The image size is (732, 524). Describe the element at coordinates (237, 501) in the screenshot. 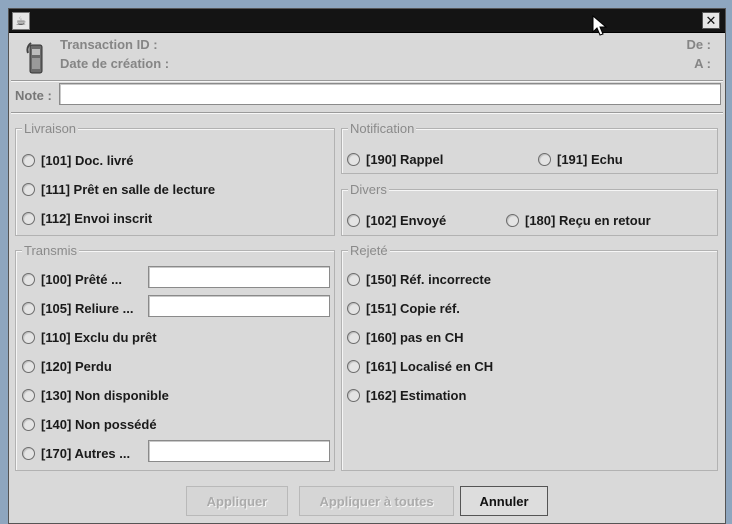

I see `apply-button: Appliquer` at that location.